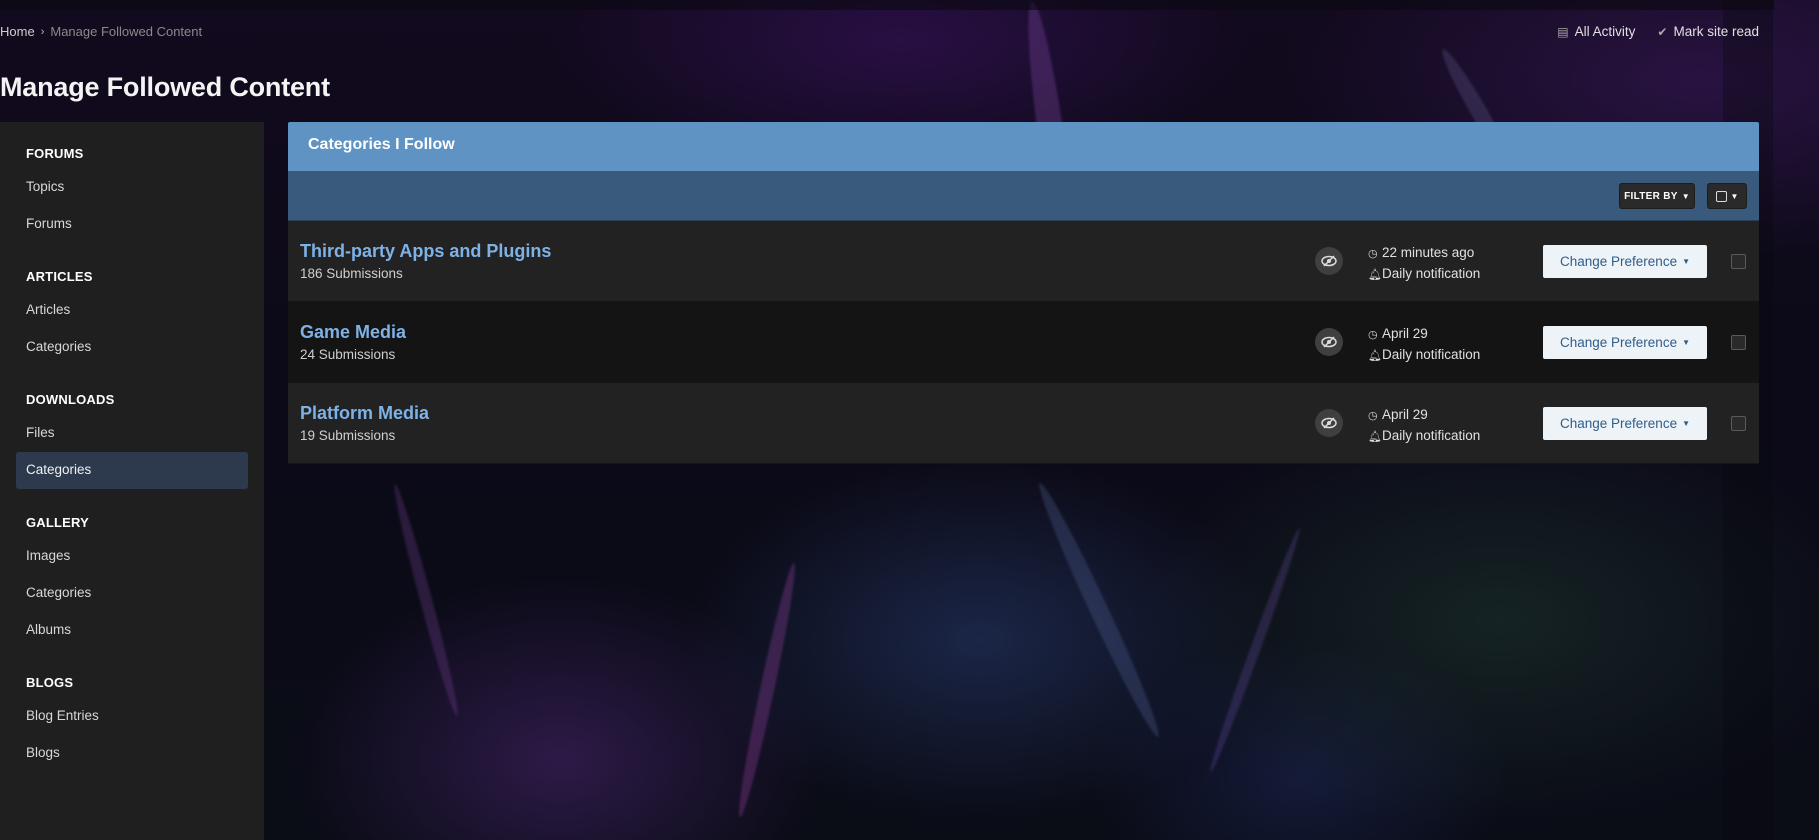  I want to click on panel-title: Categories I Follow, so click(1023, 146).